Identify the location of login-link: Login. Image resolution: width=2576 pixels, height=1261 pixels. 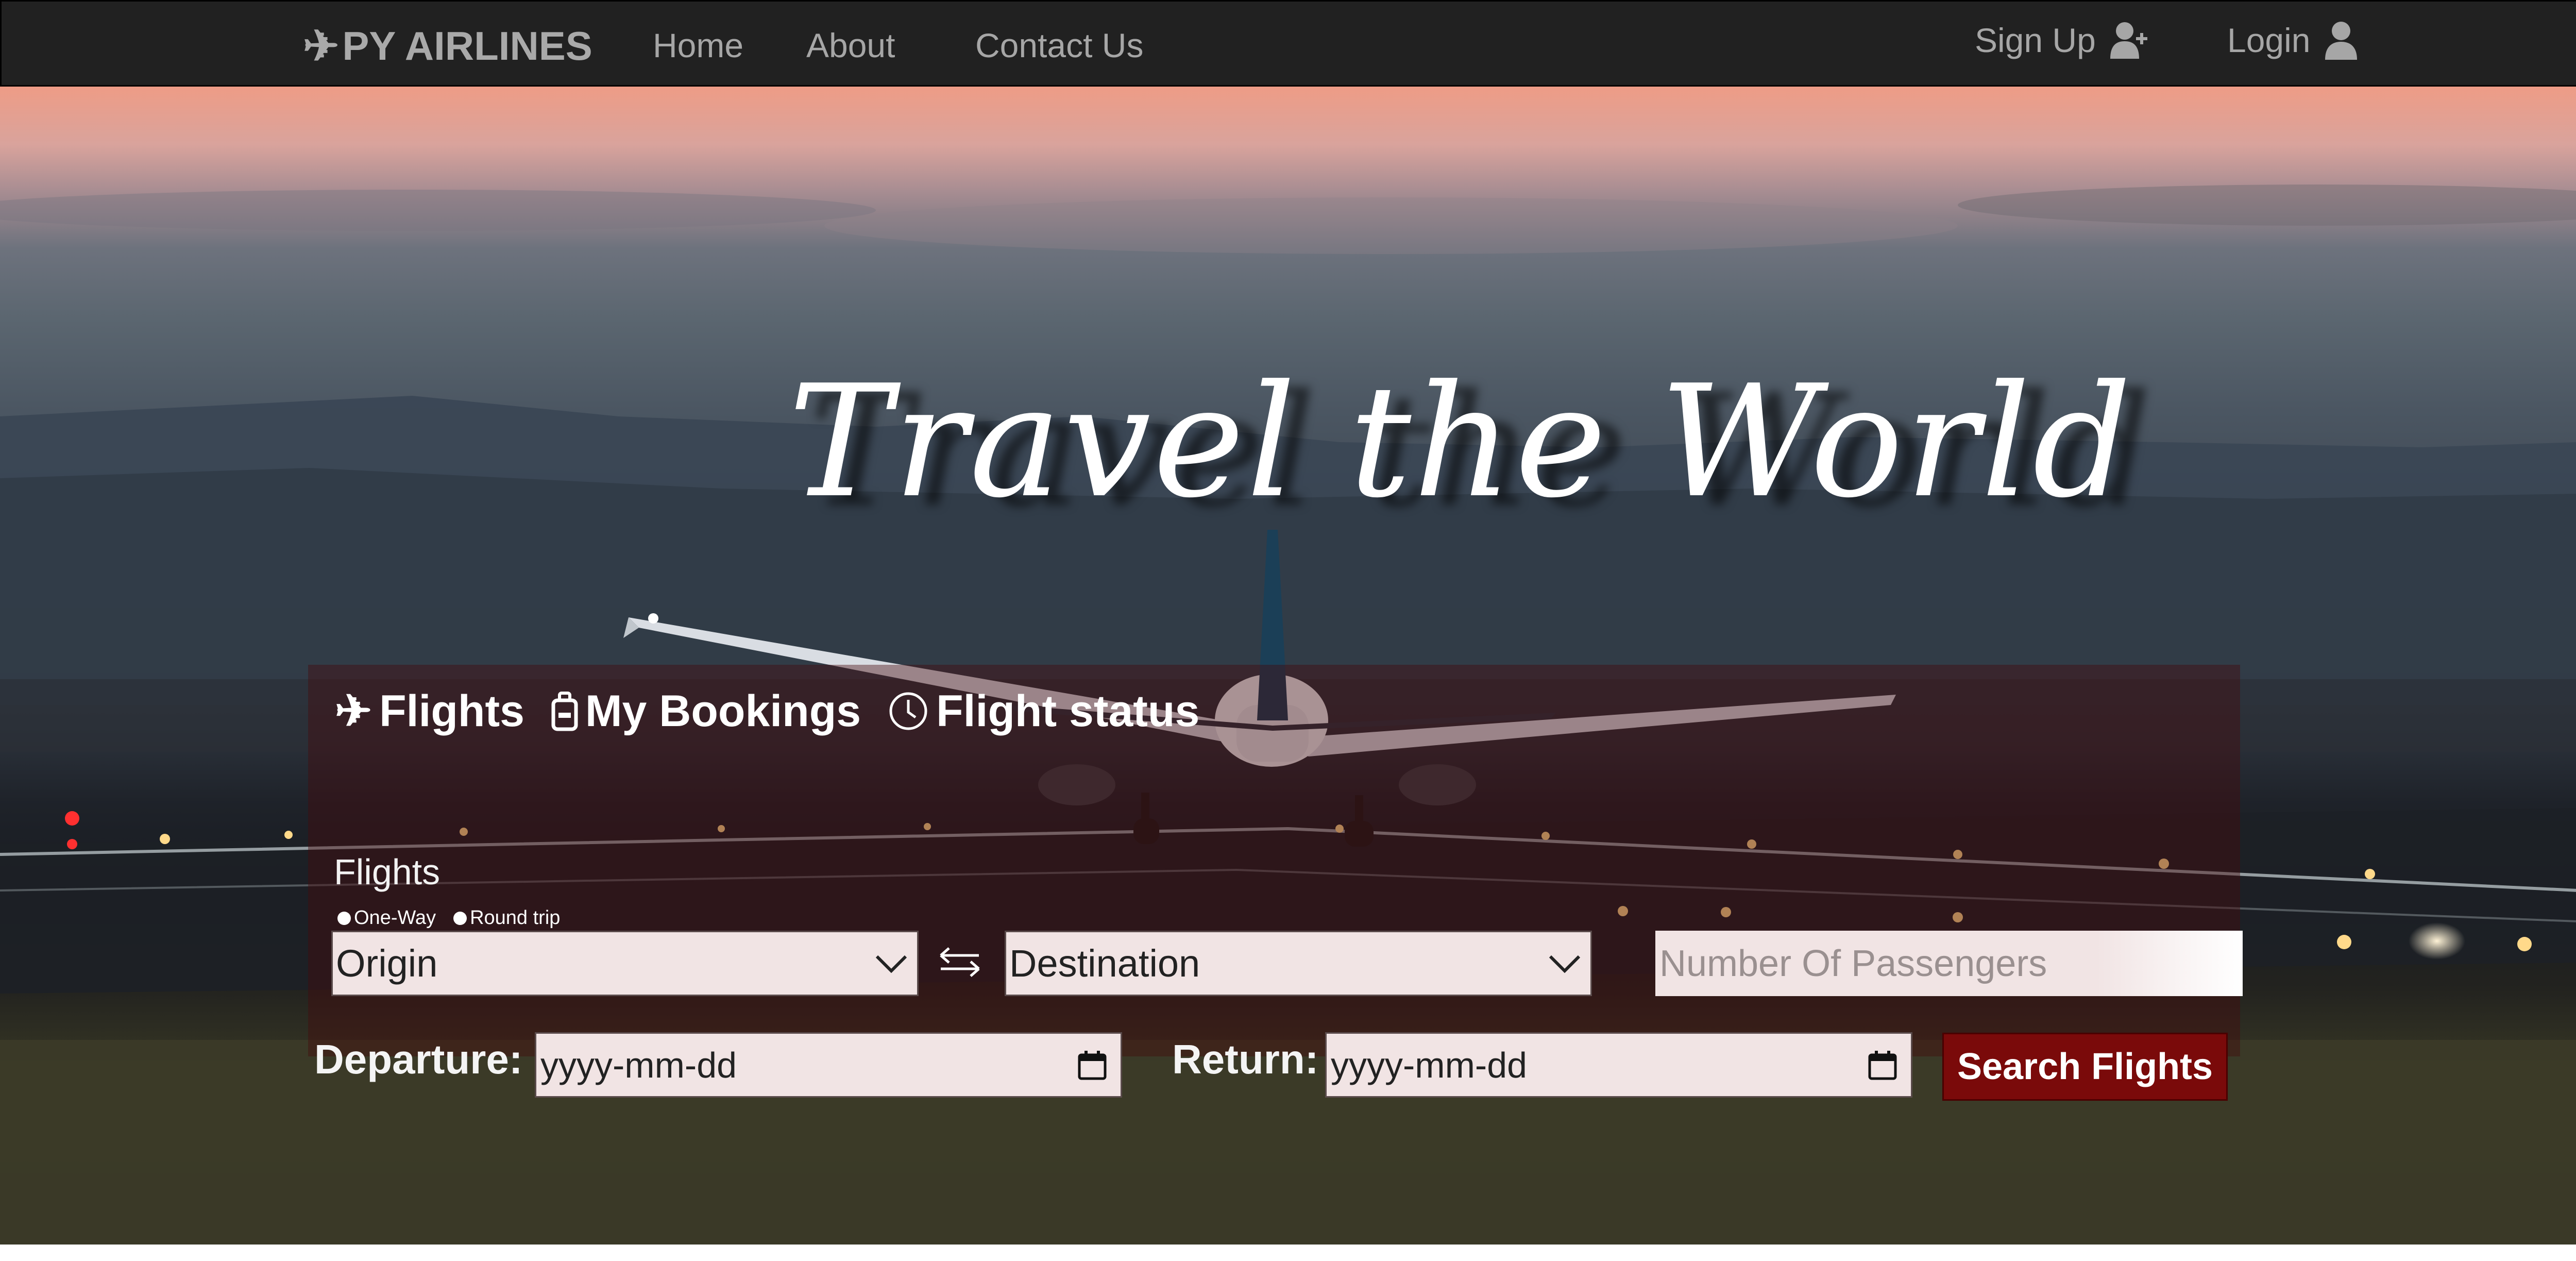
(2293, 40).